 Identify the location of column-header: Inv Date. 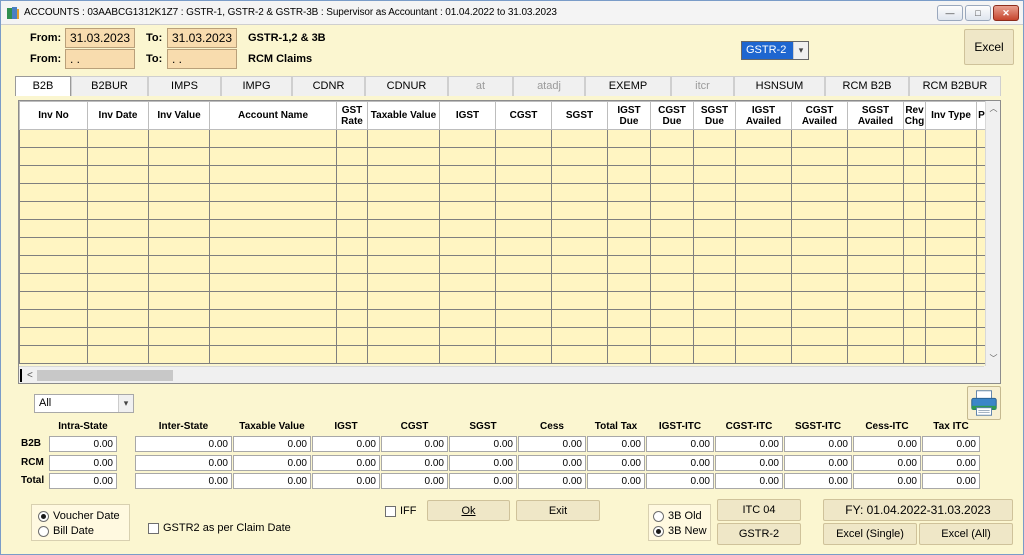
(118, 115).